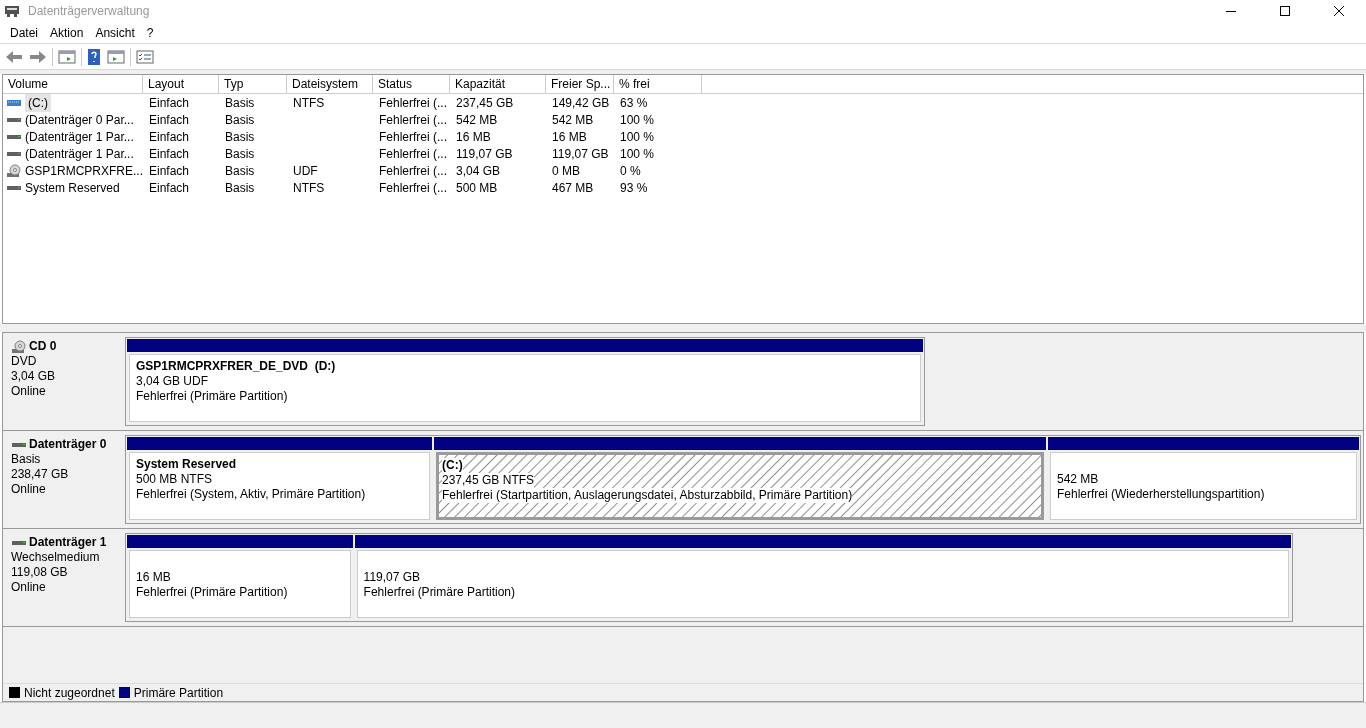  I want to click on checklist-icon, so click(145, 56).